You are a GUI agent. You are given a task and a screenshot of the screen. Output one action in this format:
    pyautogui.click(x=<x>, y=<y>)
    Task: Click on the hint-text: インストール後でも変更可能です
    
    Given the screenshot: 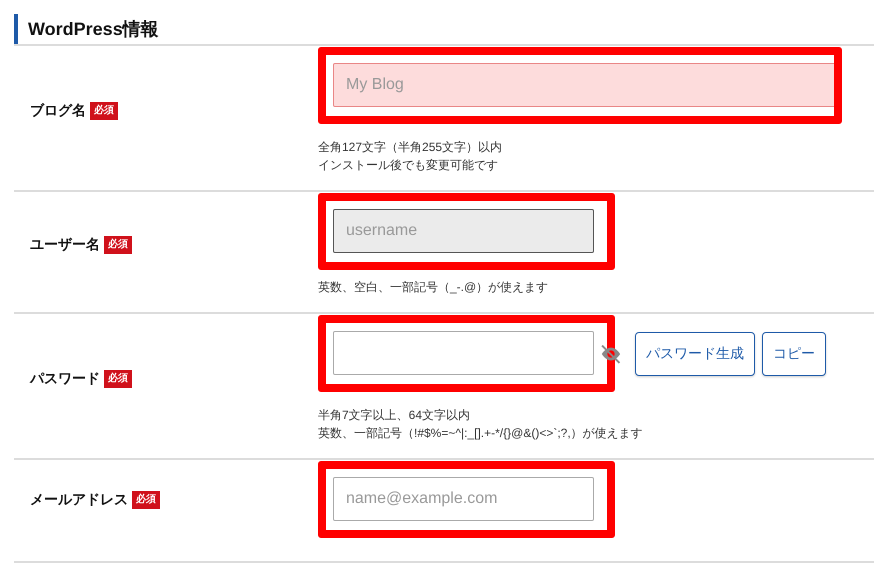 What is the action you would take?
    pyautogui.click(x=408, y=165)
    